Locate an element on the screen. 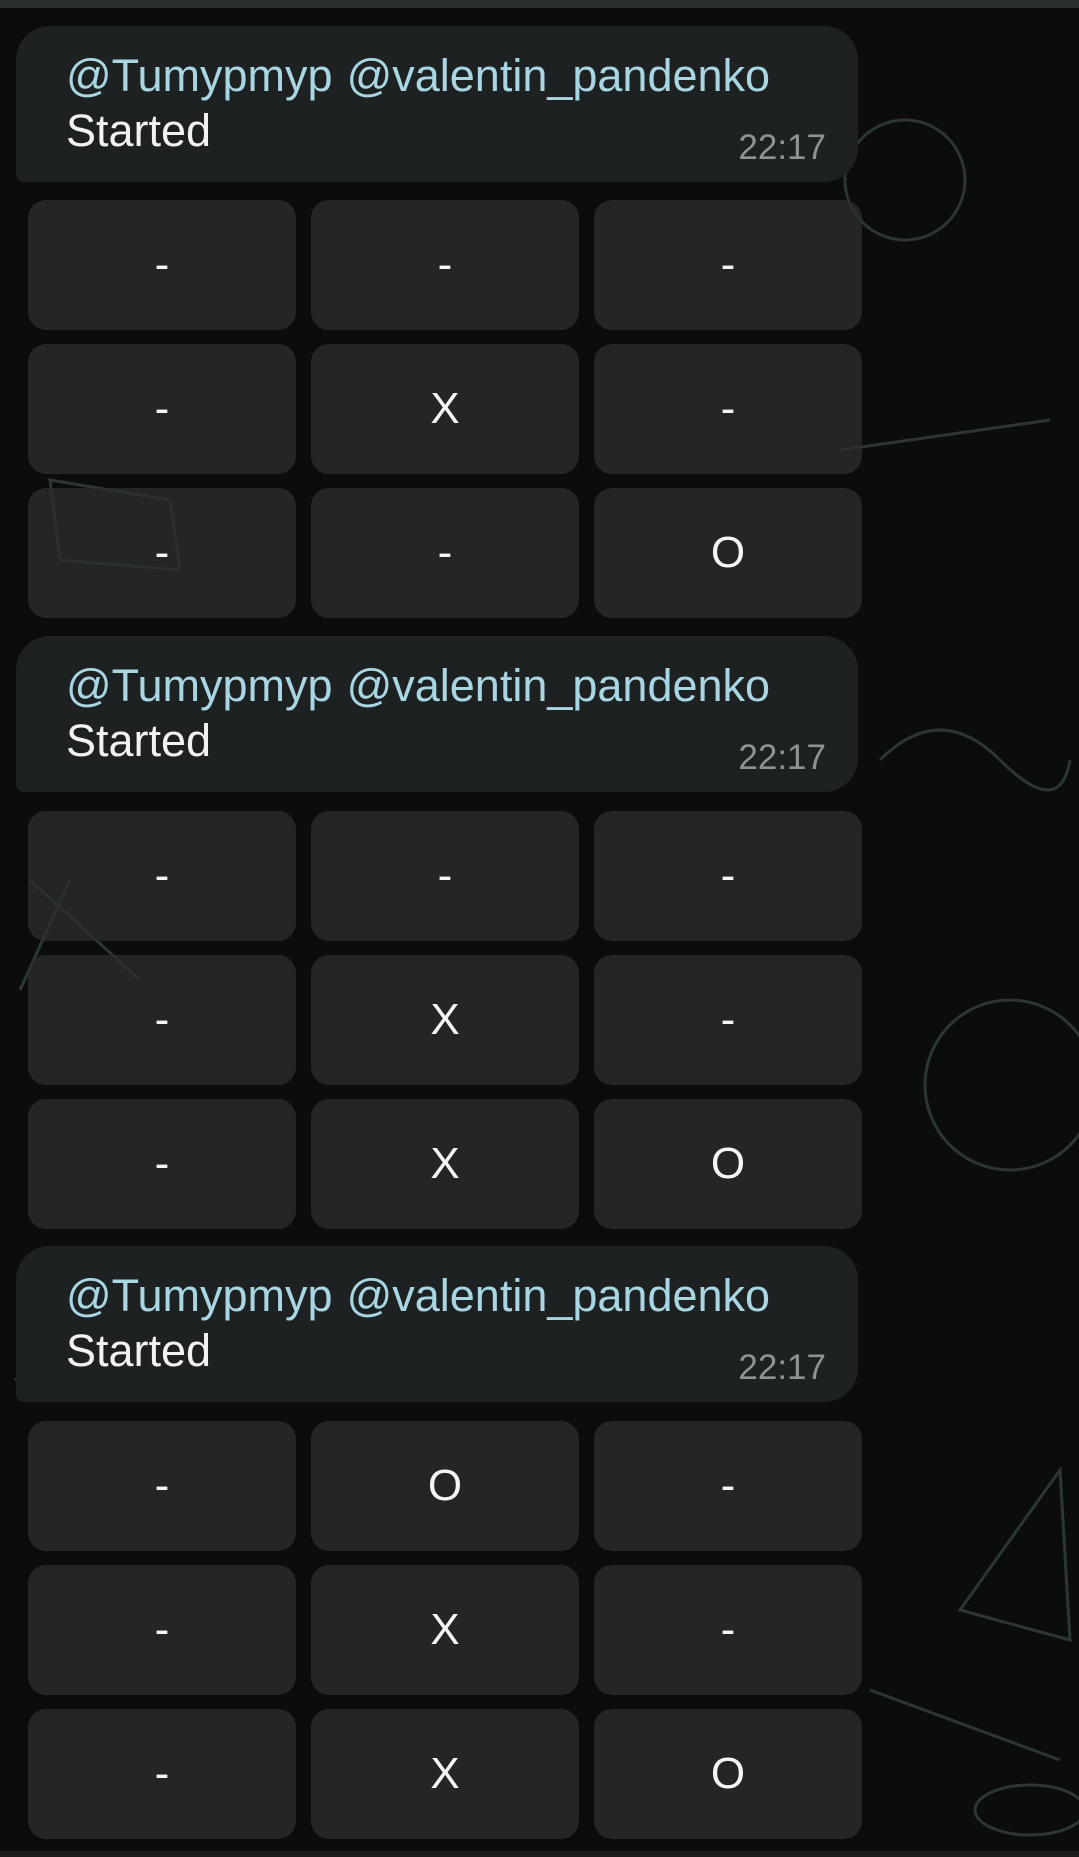 The height and width of the screenshot is (1857, 1079). top-edge is located at coordinates (539, 4).